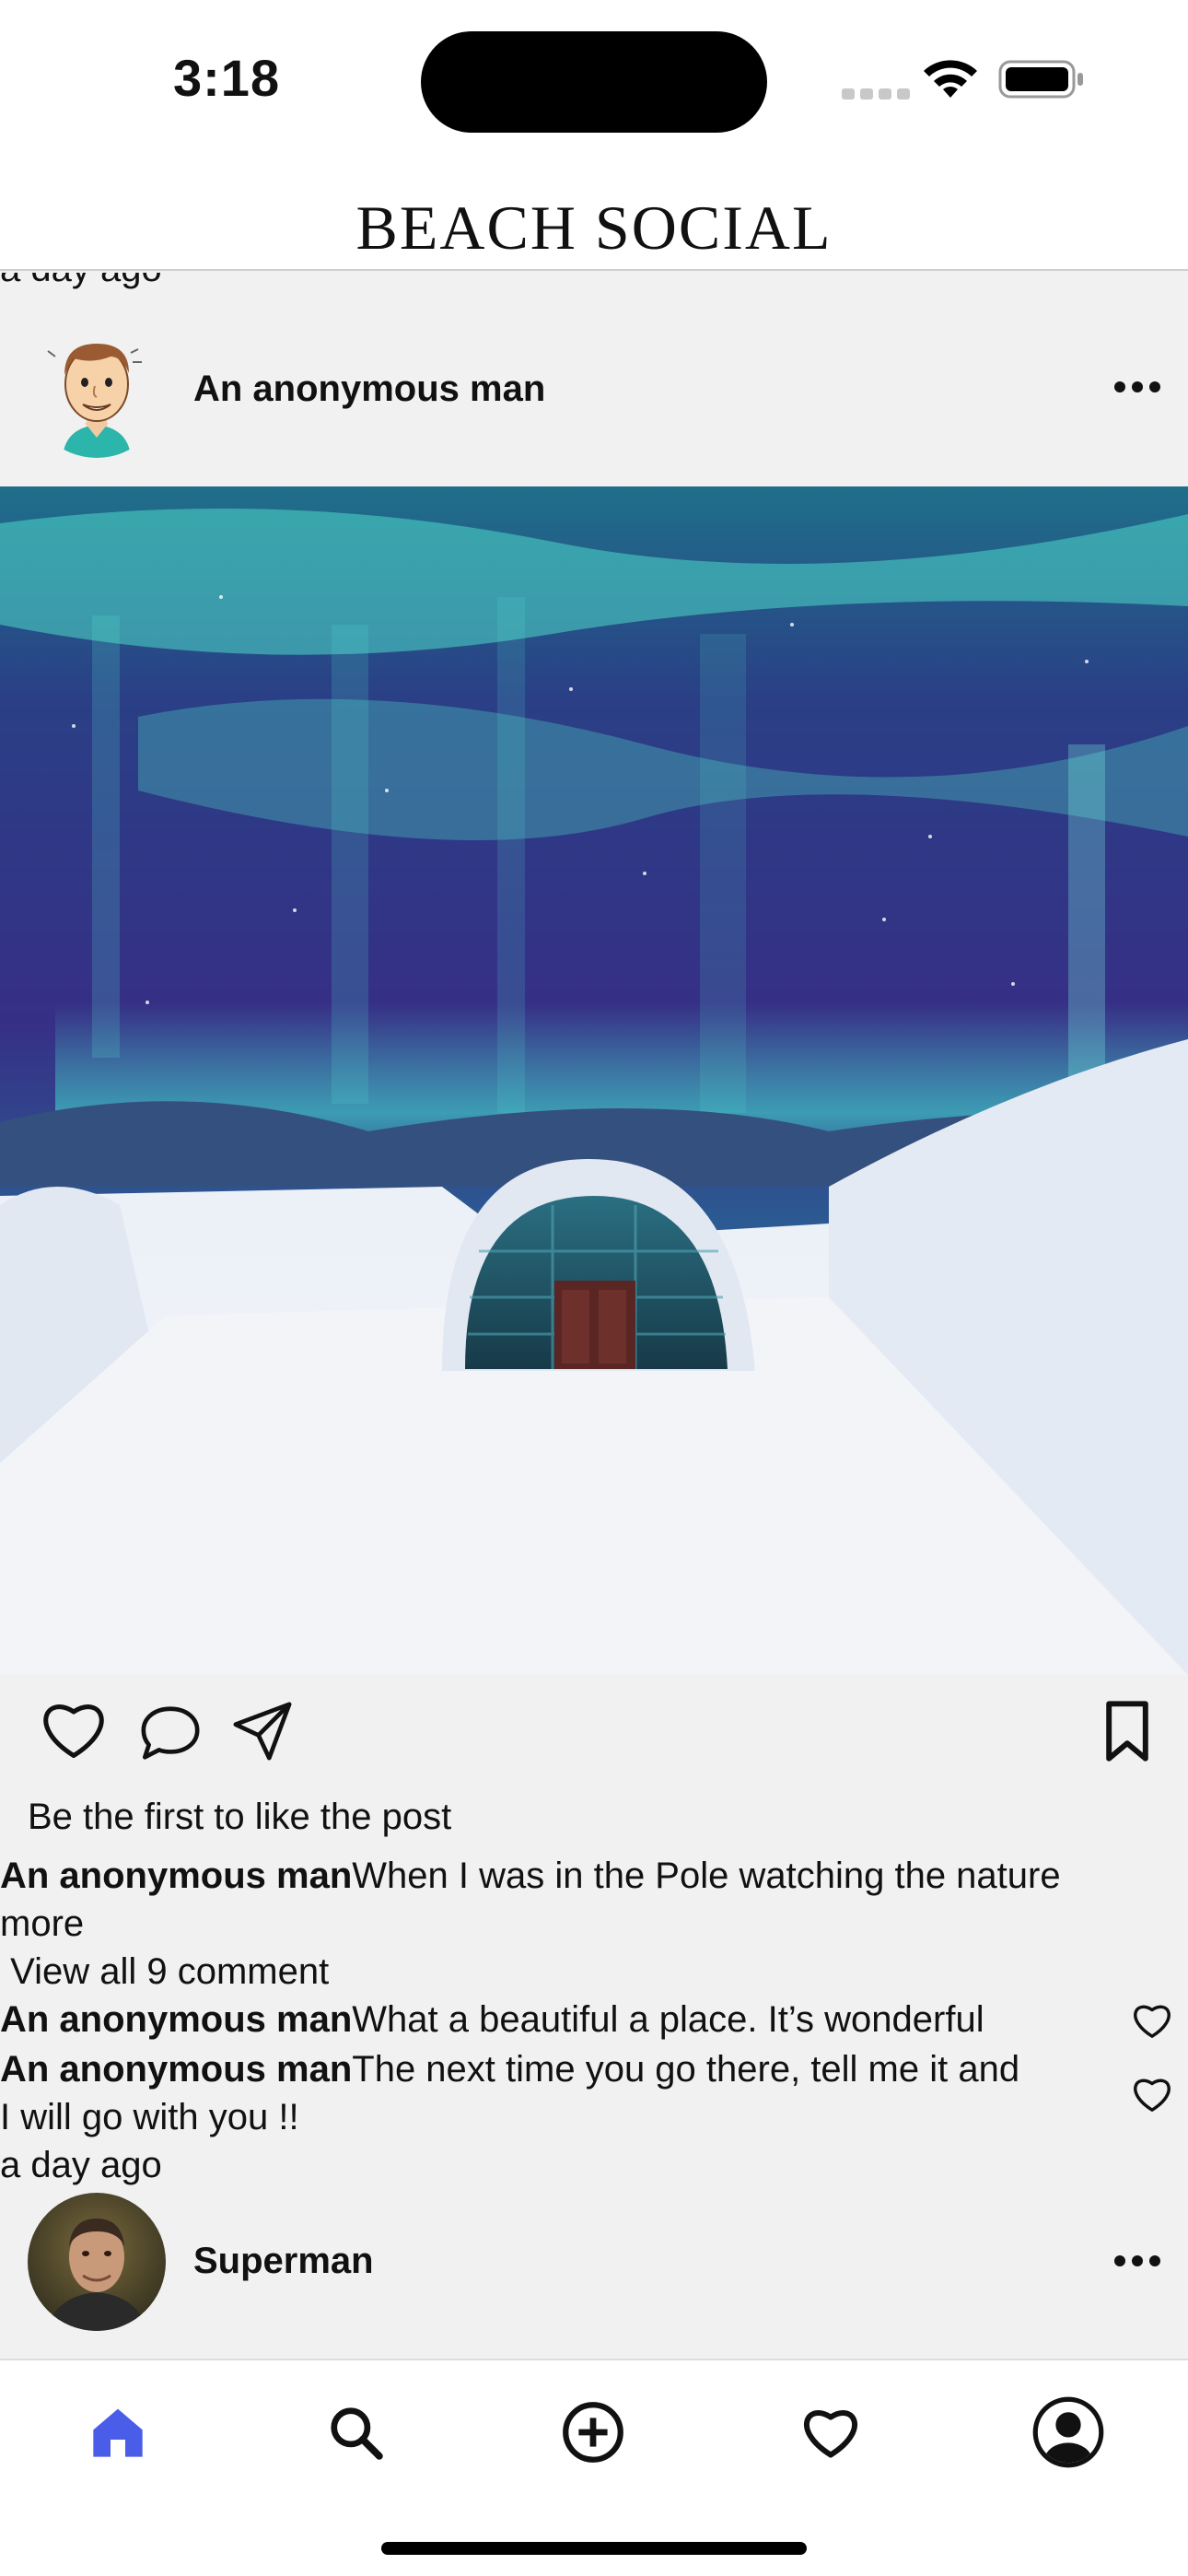  I want to click on status-bar: 3:18, so click(594, 79).